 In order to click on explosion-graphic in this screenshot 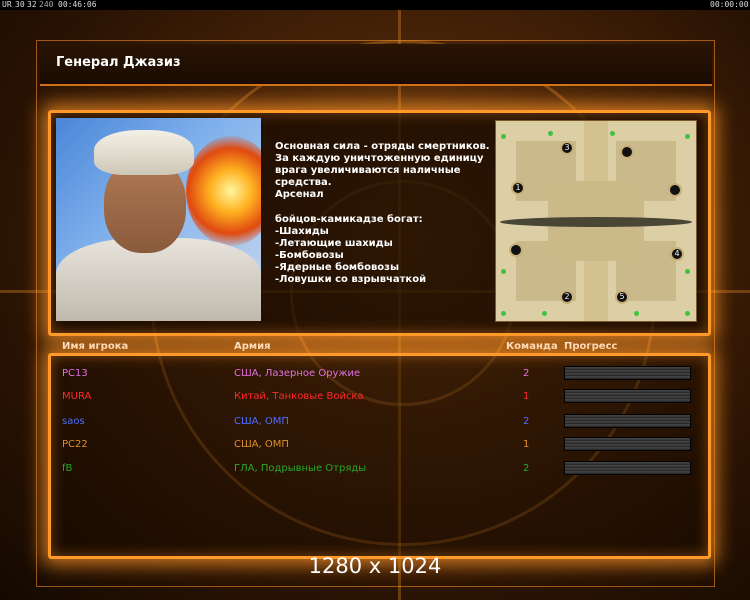, I will do `click(223, 191)`.